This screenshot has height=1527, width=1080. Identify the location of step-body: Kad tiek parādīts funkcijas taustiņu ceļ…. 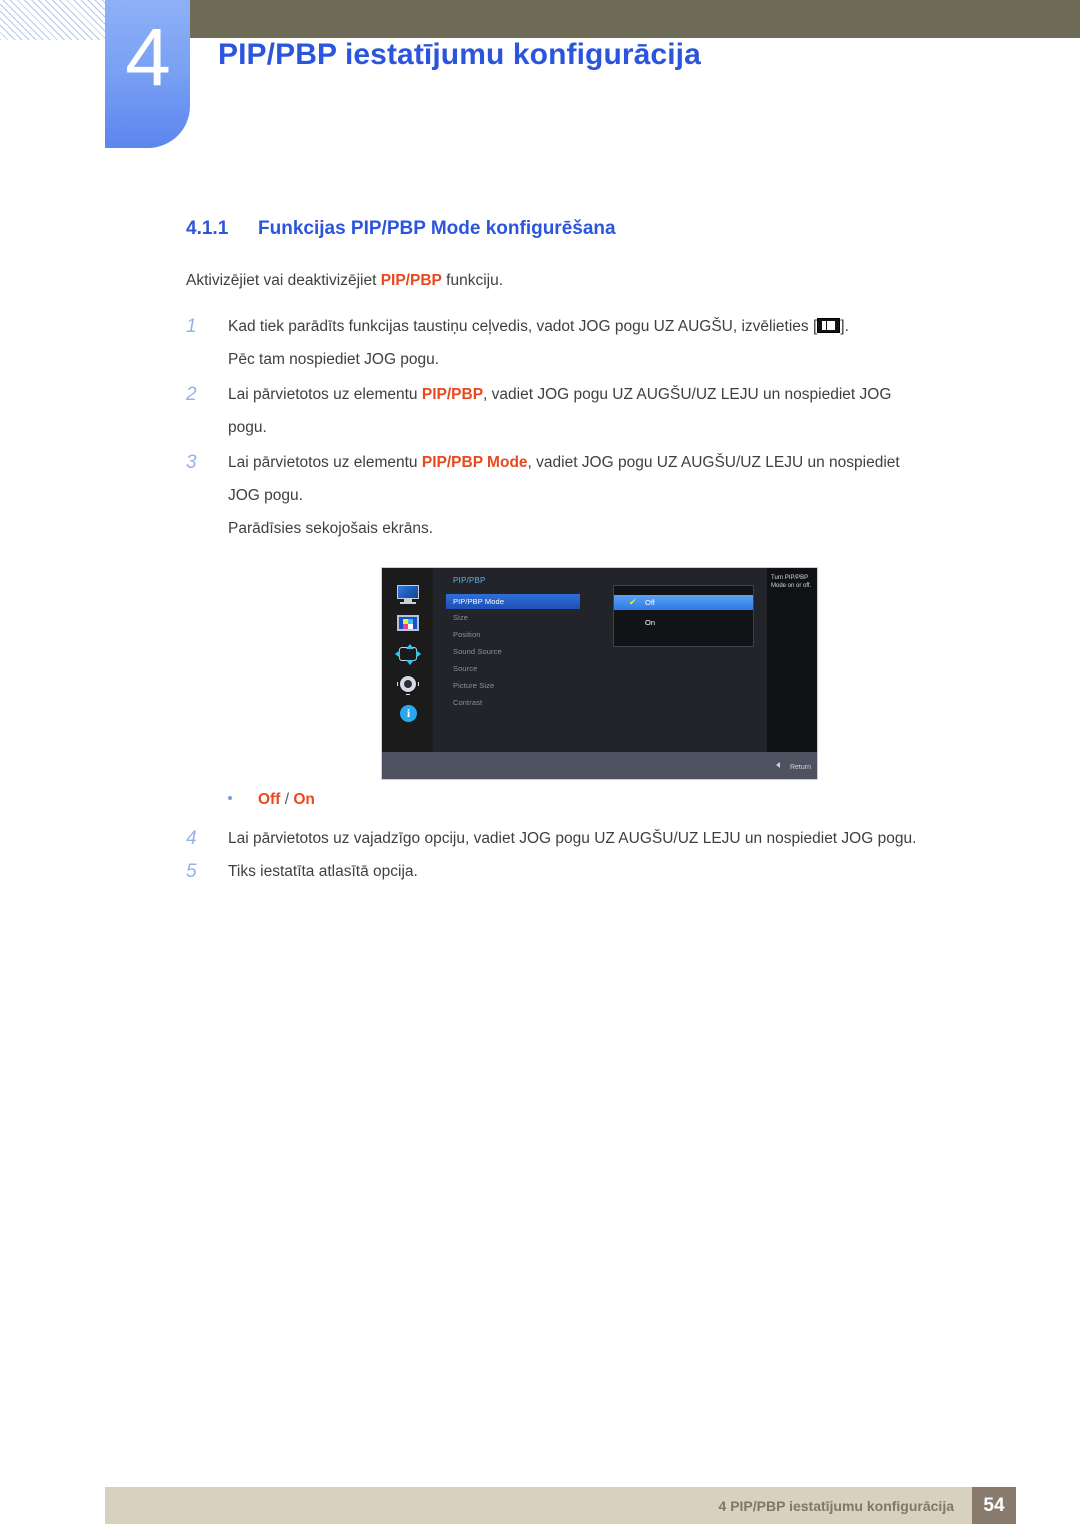
(627, 326).